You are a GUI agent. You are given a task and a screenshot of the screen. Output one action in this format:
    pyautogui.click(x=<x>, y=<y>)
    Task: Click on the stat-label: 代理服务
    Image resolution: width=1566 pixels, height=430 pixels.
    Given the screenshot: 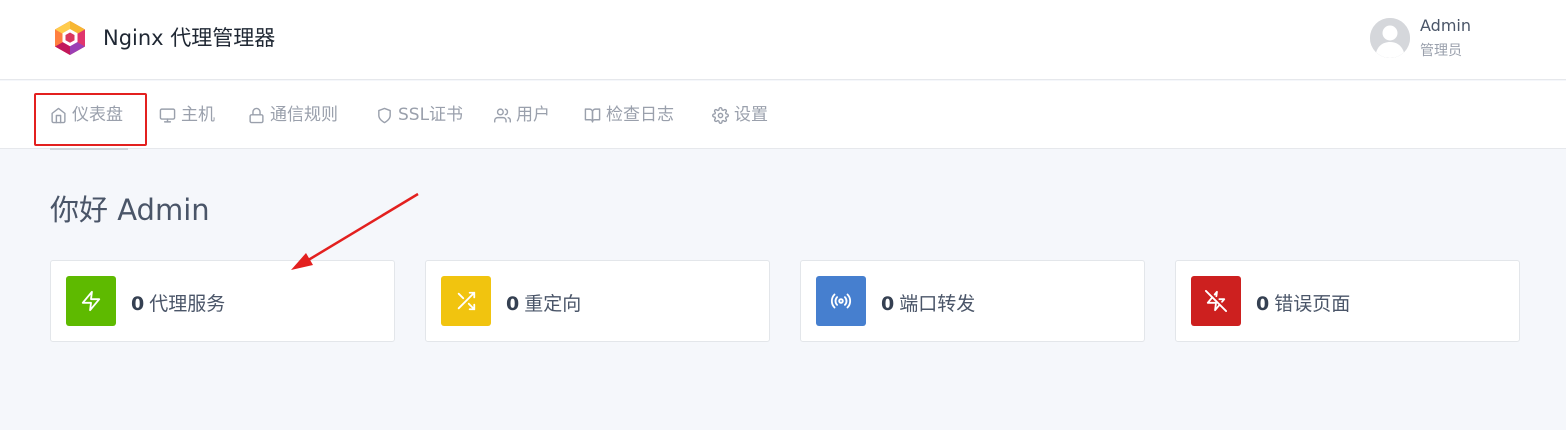 What is the action you would take?
    pyautogui.click(x=187, y=304)
    